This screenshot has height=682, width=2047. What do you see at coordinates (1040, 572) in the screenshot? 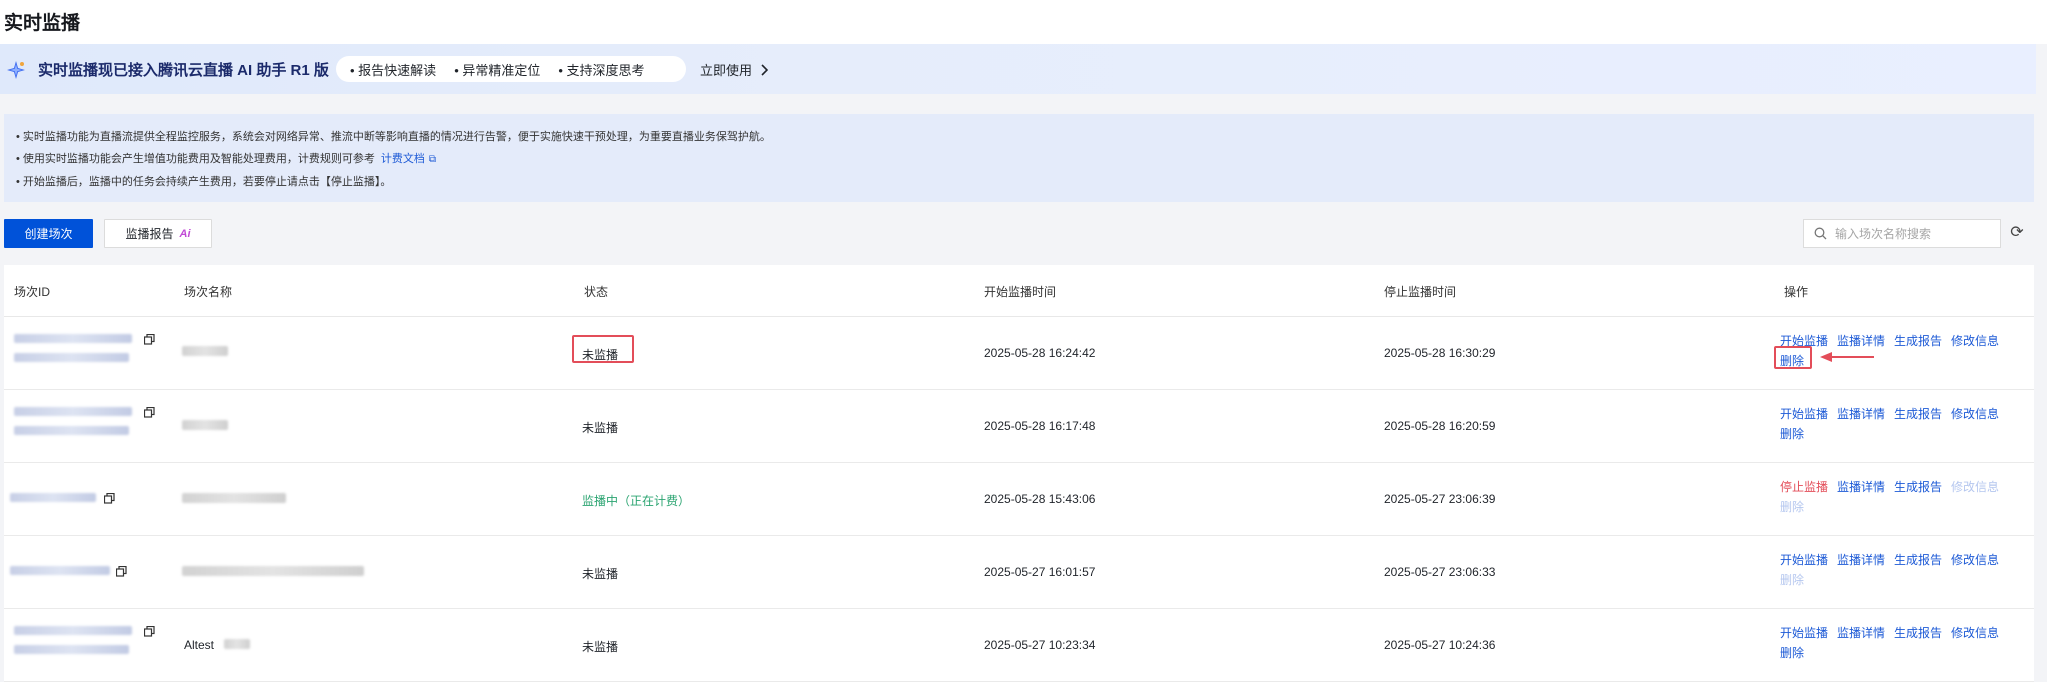
I see `start-time: 2025-05-27 16:01:57` at bounding box center [1040, 572].